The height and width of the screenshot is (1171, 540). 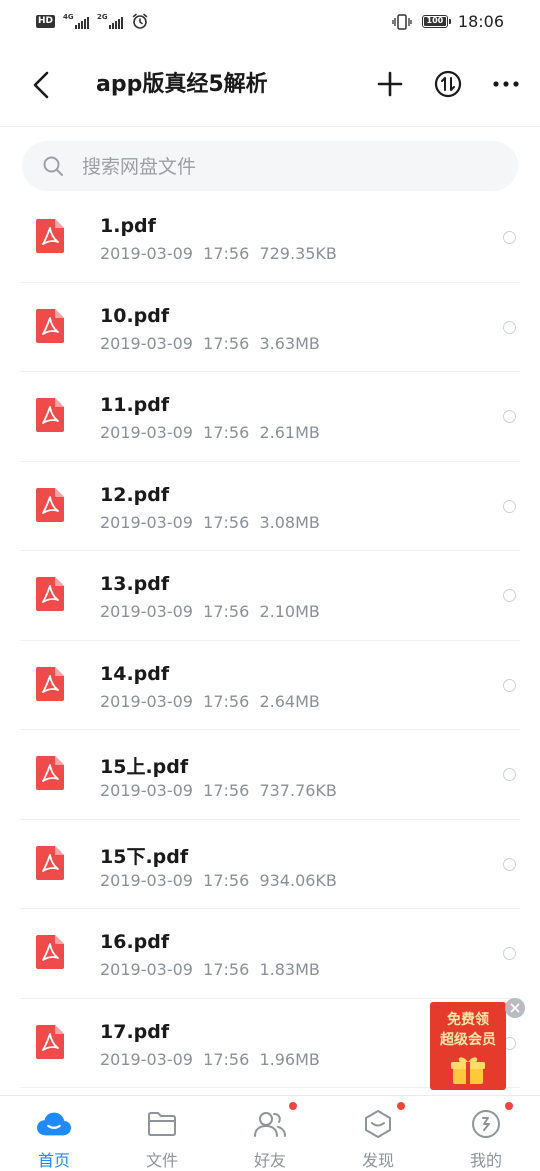 What do you see at coordinates (210, 611) in the screenshot?
I see `file-meta: 2019-03-09 17:56 2.10MB` at bounding box center [210, 611].